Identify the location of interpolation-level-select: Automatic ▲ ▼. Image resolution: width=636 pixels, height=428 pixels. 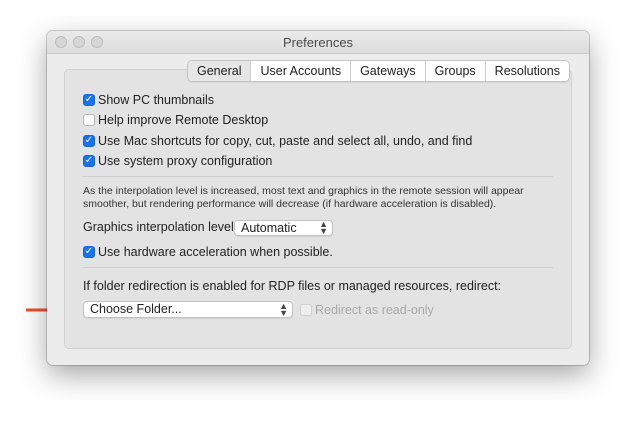
(283, 228).